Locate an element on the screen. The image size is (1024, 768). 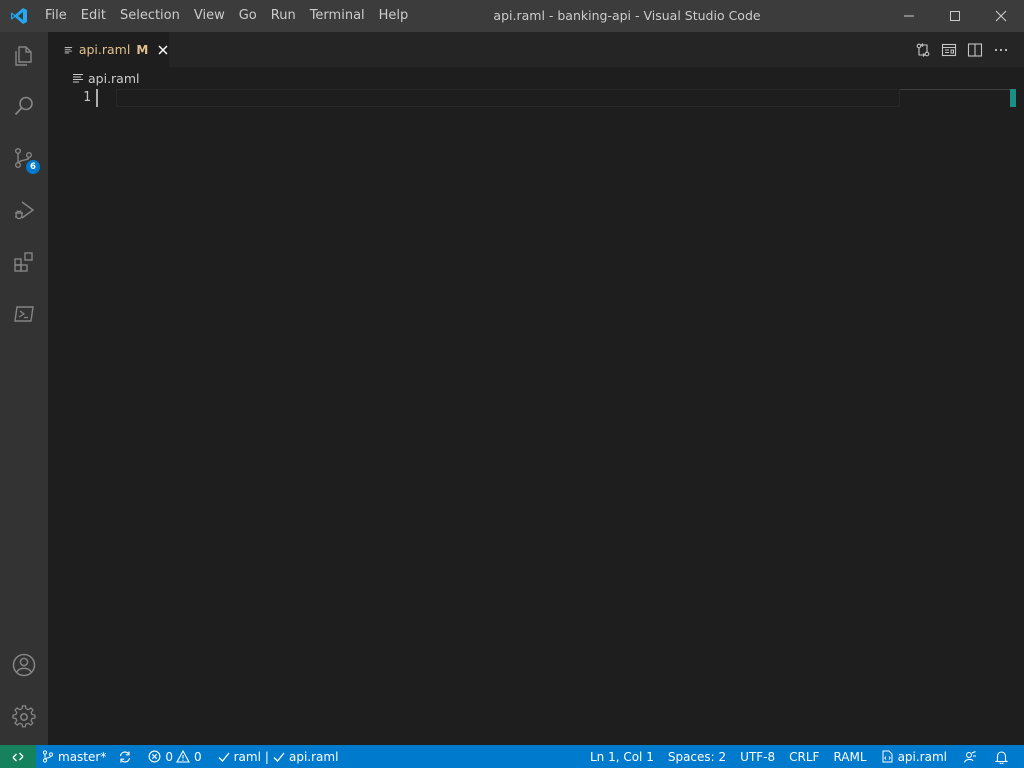
maximize-button is located at coordinates (955, 16).